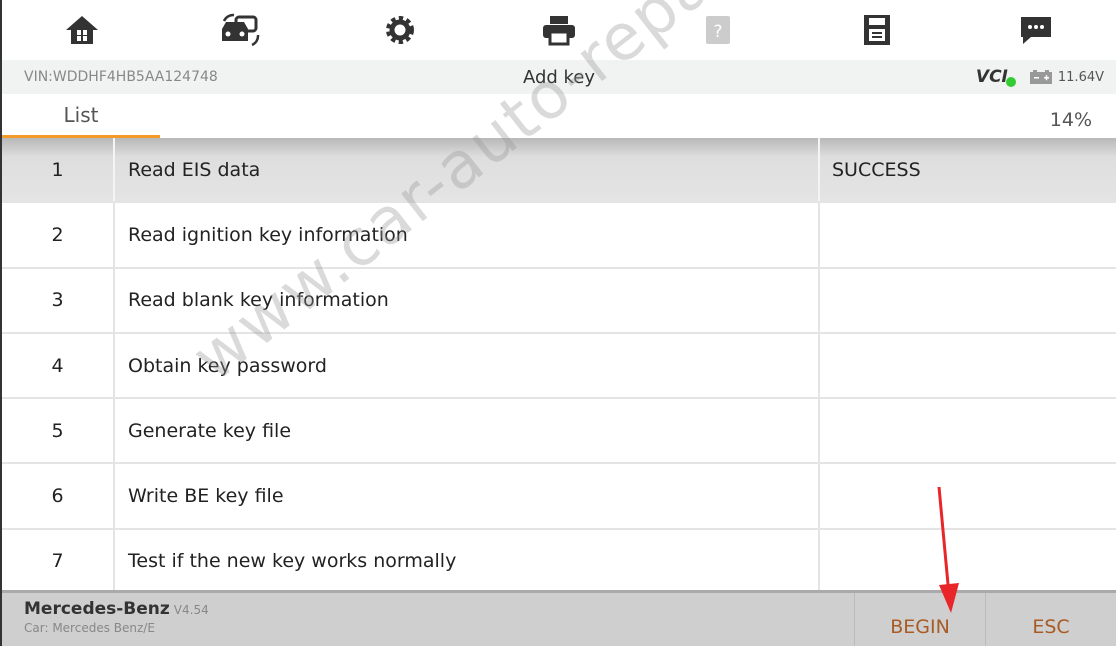 The height and width of the screenshot is (646, 1116). Describe the element at coordinates (876, 169) in the screenshot. I see `step-status: SUCCESS` at that location.